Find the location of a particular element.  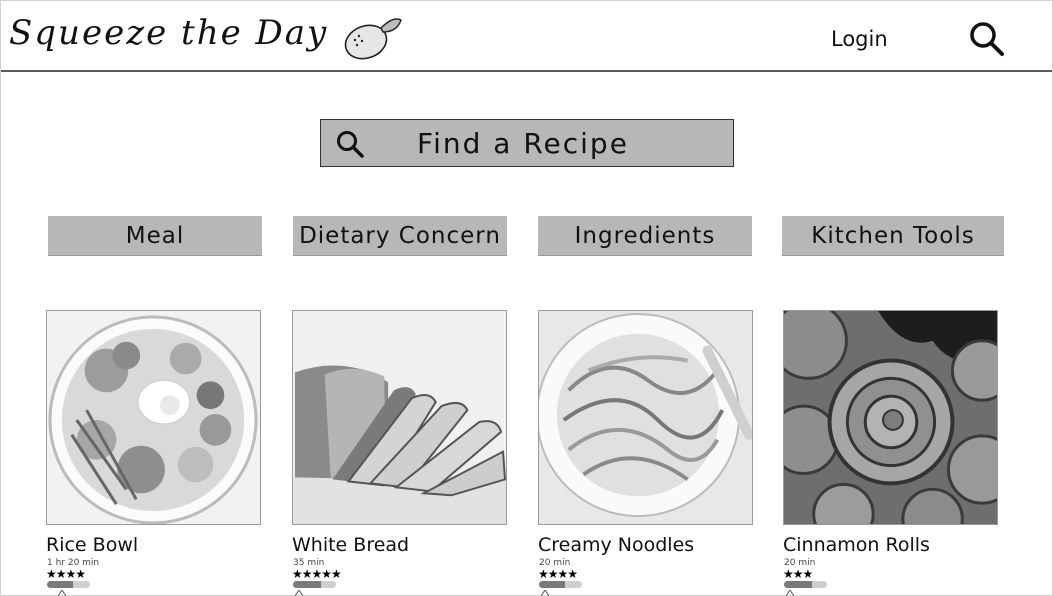

recipe-card-cinnamon-rolls: Cinnamon Rolls 20 min ★★★ is located at coordinates (891, 453).